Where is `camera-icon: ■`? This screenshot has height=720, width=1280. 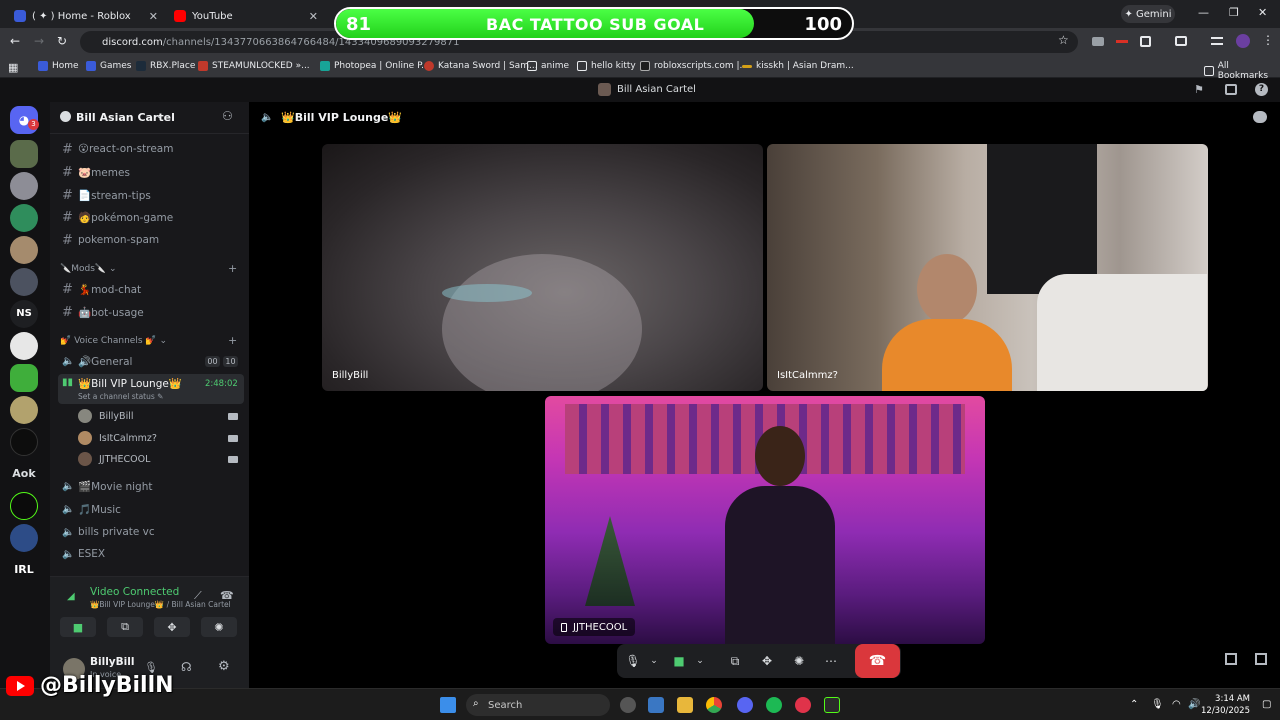 camera-icon: ■ is located at coordinates (679, 661).